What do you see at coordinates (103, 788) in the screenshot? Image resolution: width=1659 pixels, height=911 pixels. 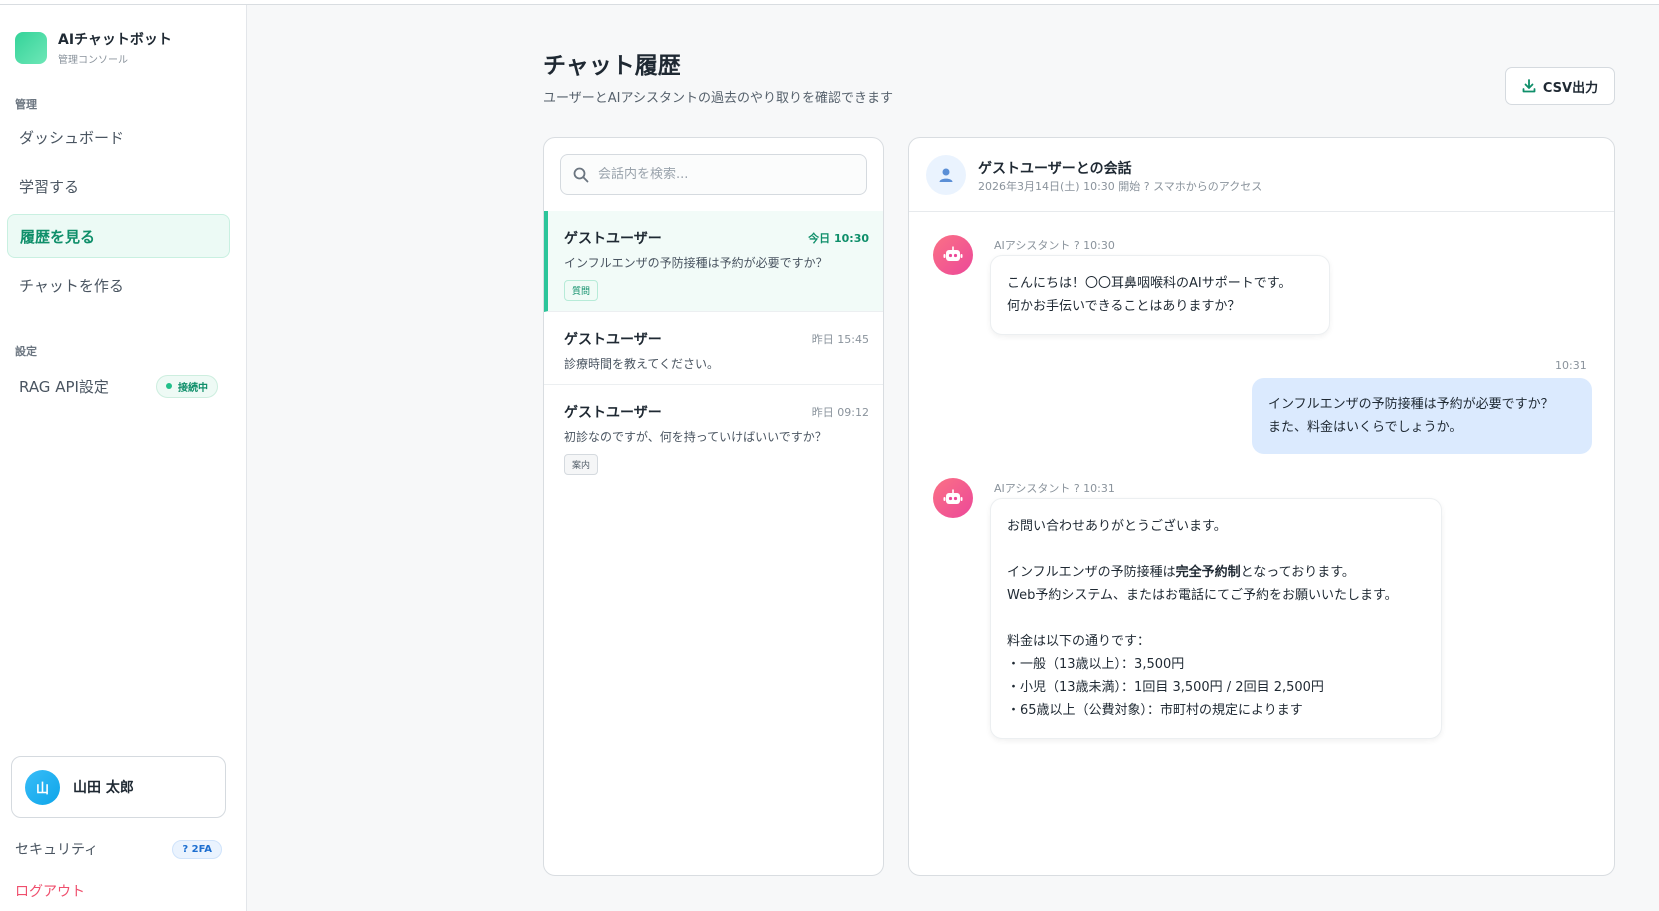 I see `user-name: 山田 太郎` at bounding box center [103, 788].